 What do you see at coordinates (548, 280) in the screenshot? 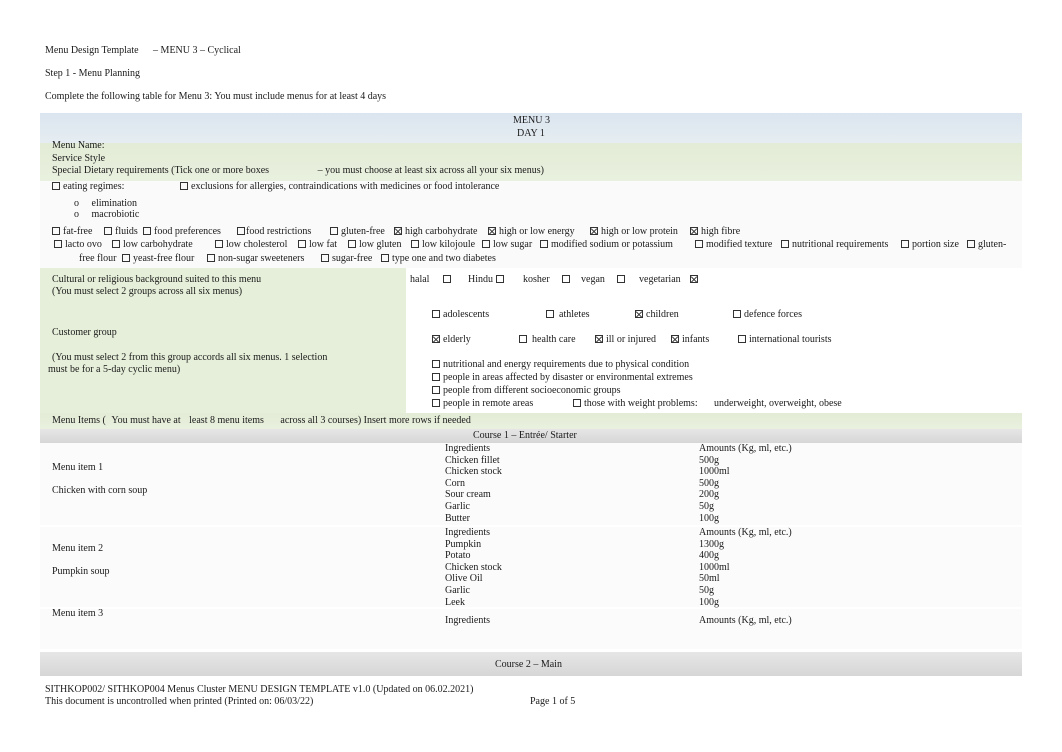
I see `checkbox-kosher: kosher` at bounding box center [548, 280].